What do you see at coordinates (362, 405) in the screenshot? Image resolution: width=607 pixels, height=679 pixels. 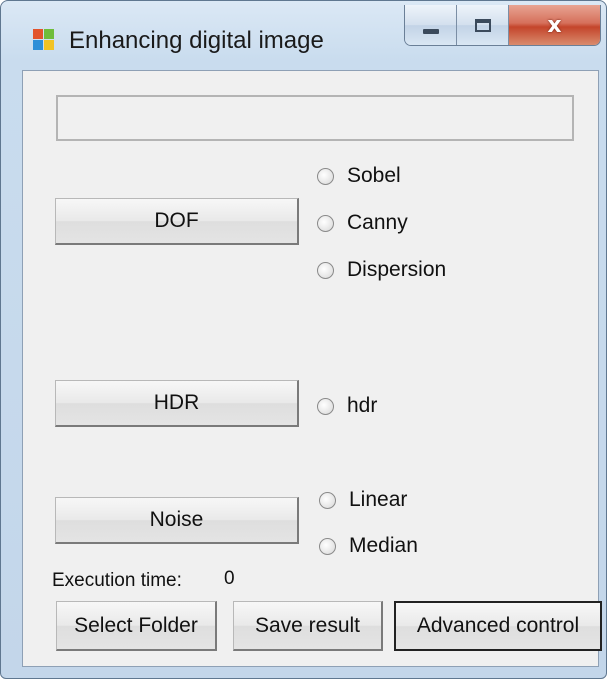 I see `radio-label: hdr` at bounding box center [362, 405].